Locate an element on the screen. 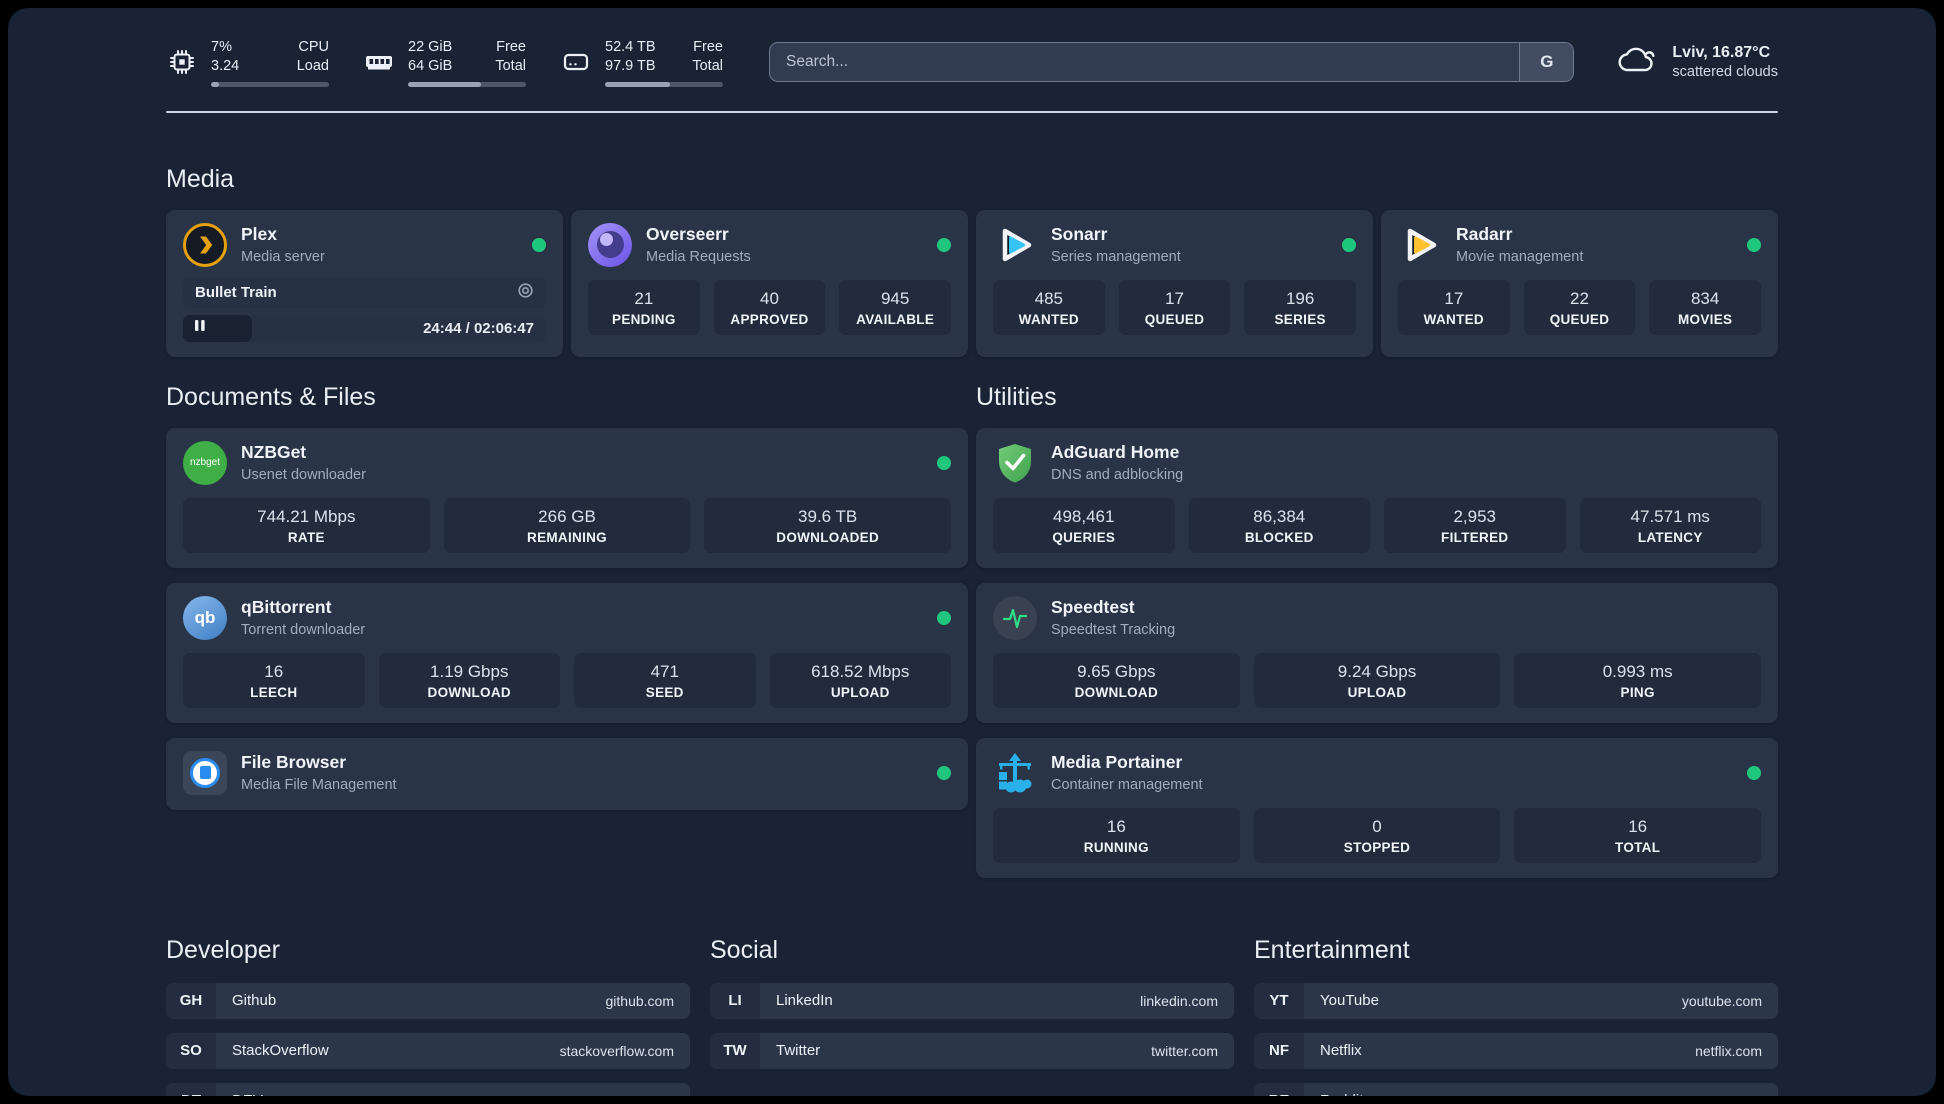  bookmark-netflix: NF Netflix netflix.com is located at coordinates (1516, 1050).